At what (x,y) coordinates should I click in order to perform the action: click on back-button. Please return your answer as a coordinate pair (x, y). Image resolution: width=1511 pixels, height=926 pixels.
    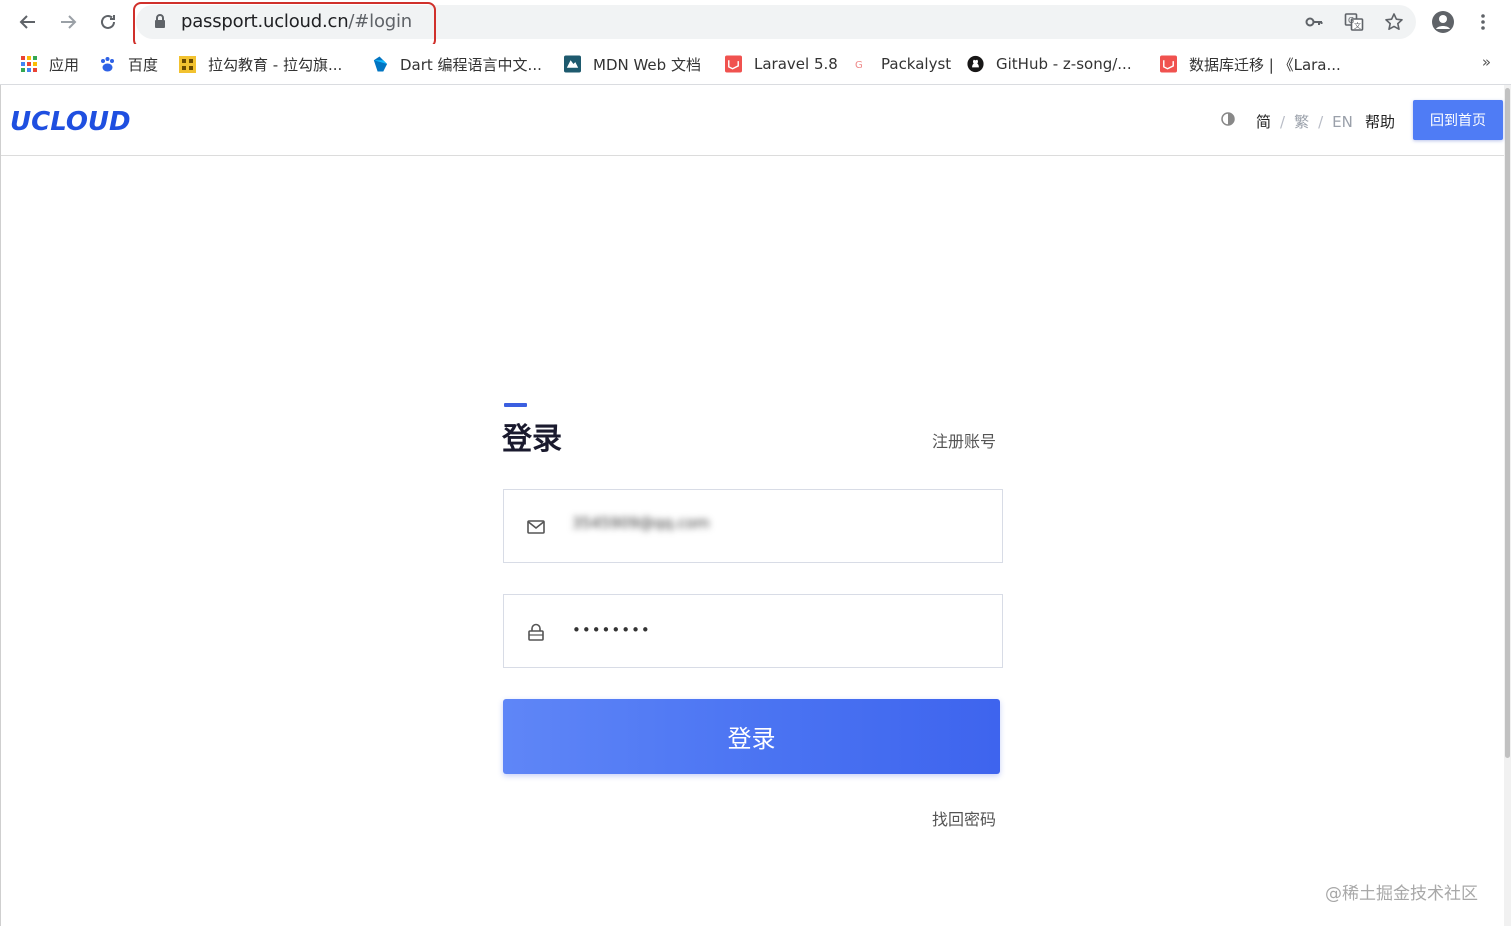
    Looking at the image, I should click on (28, 22).